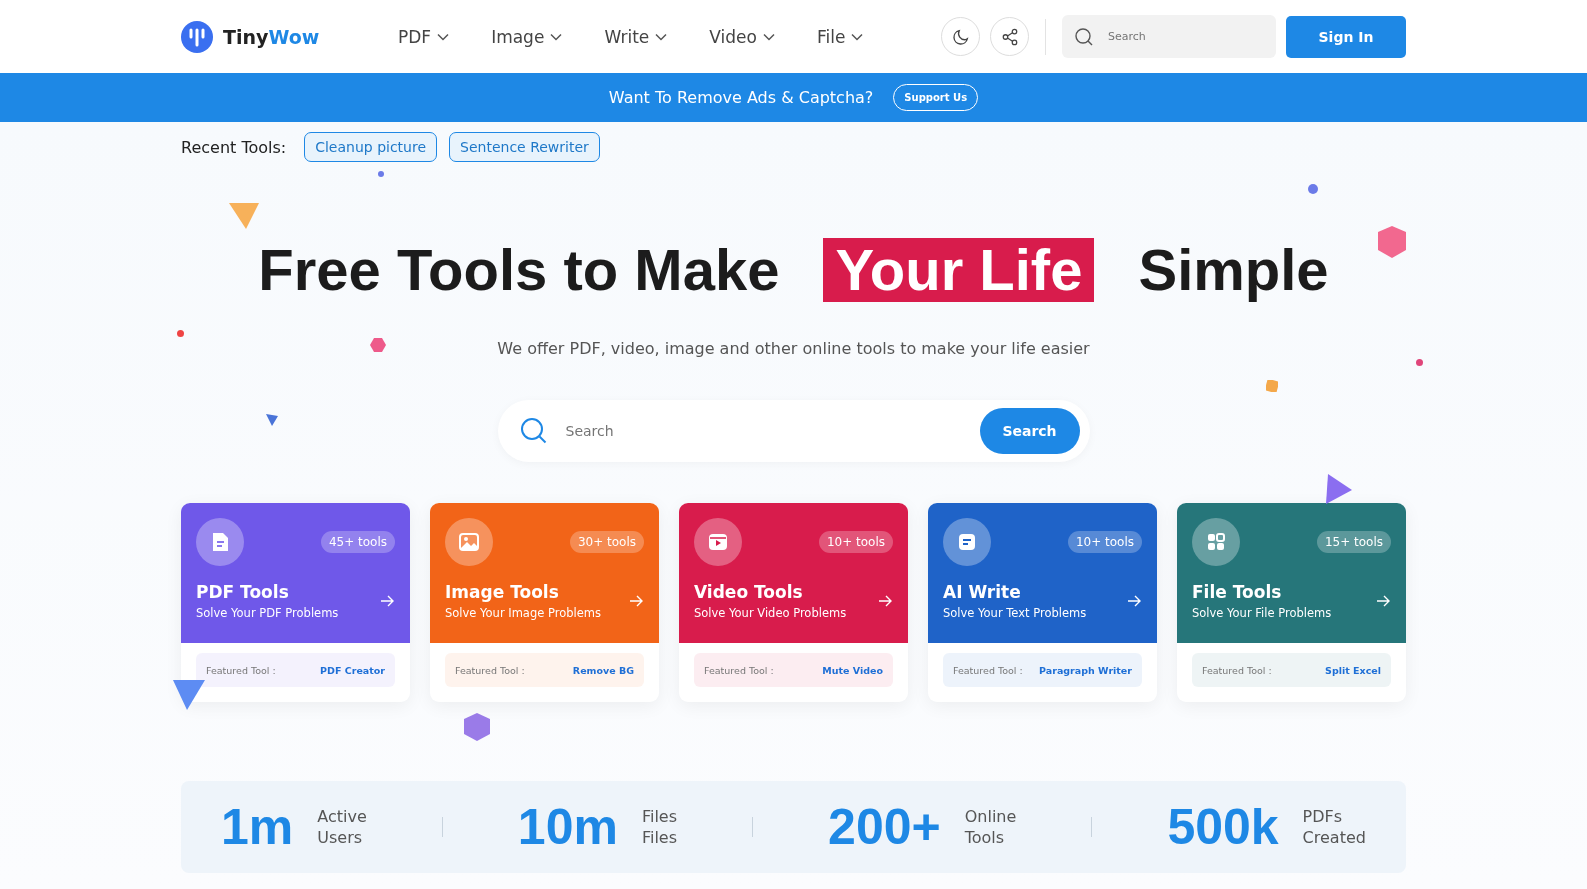  Describe the element at coordinates (840, 36) in the screenshot. I see `nav-menu: File` at that location.